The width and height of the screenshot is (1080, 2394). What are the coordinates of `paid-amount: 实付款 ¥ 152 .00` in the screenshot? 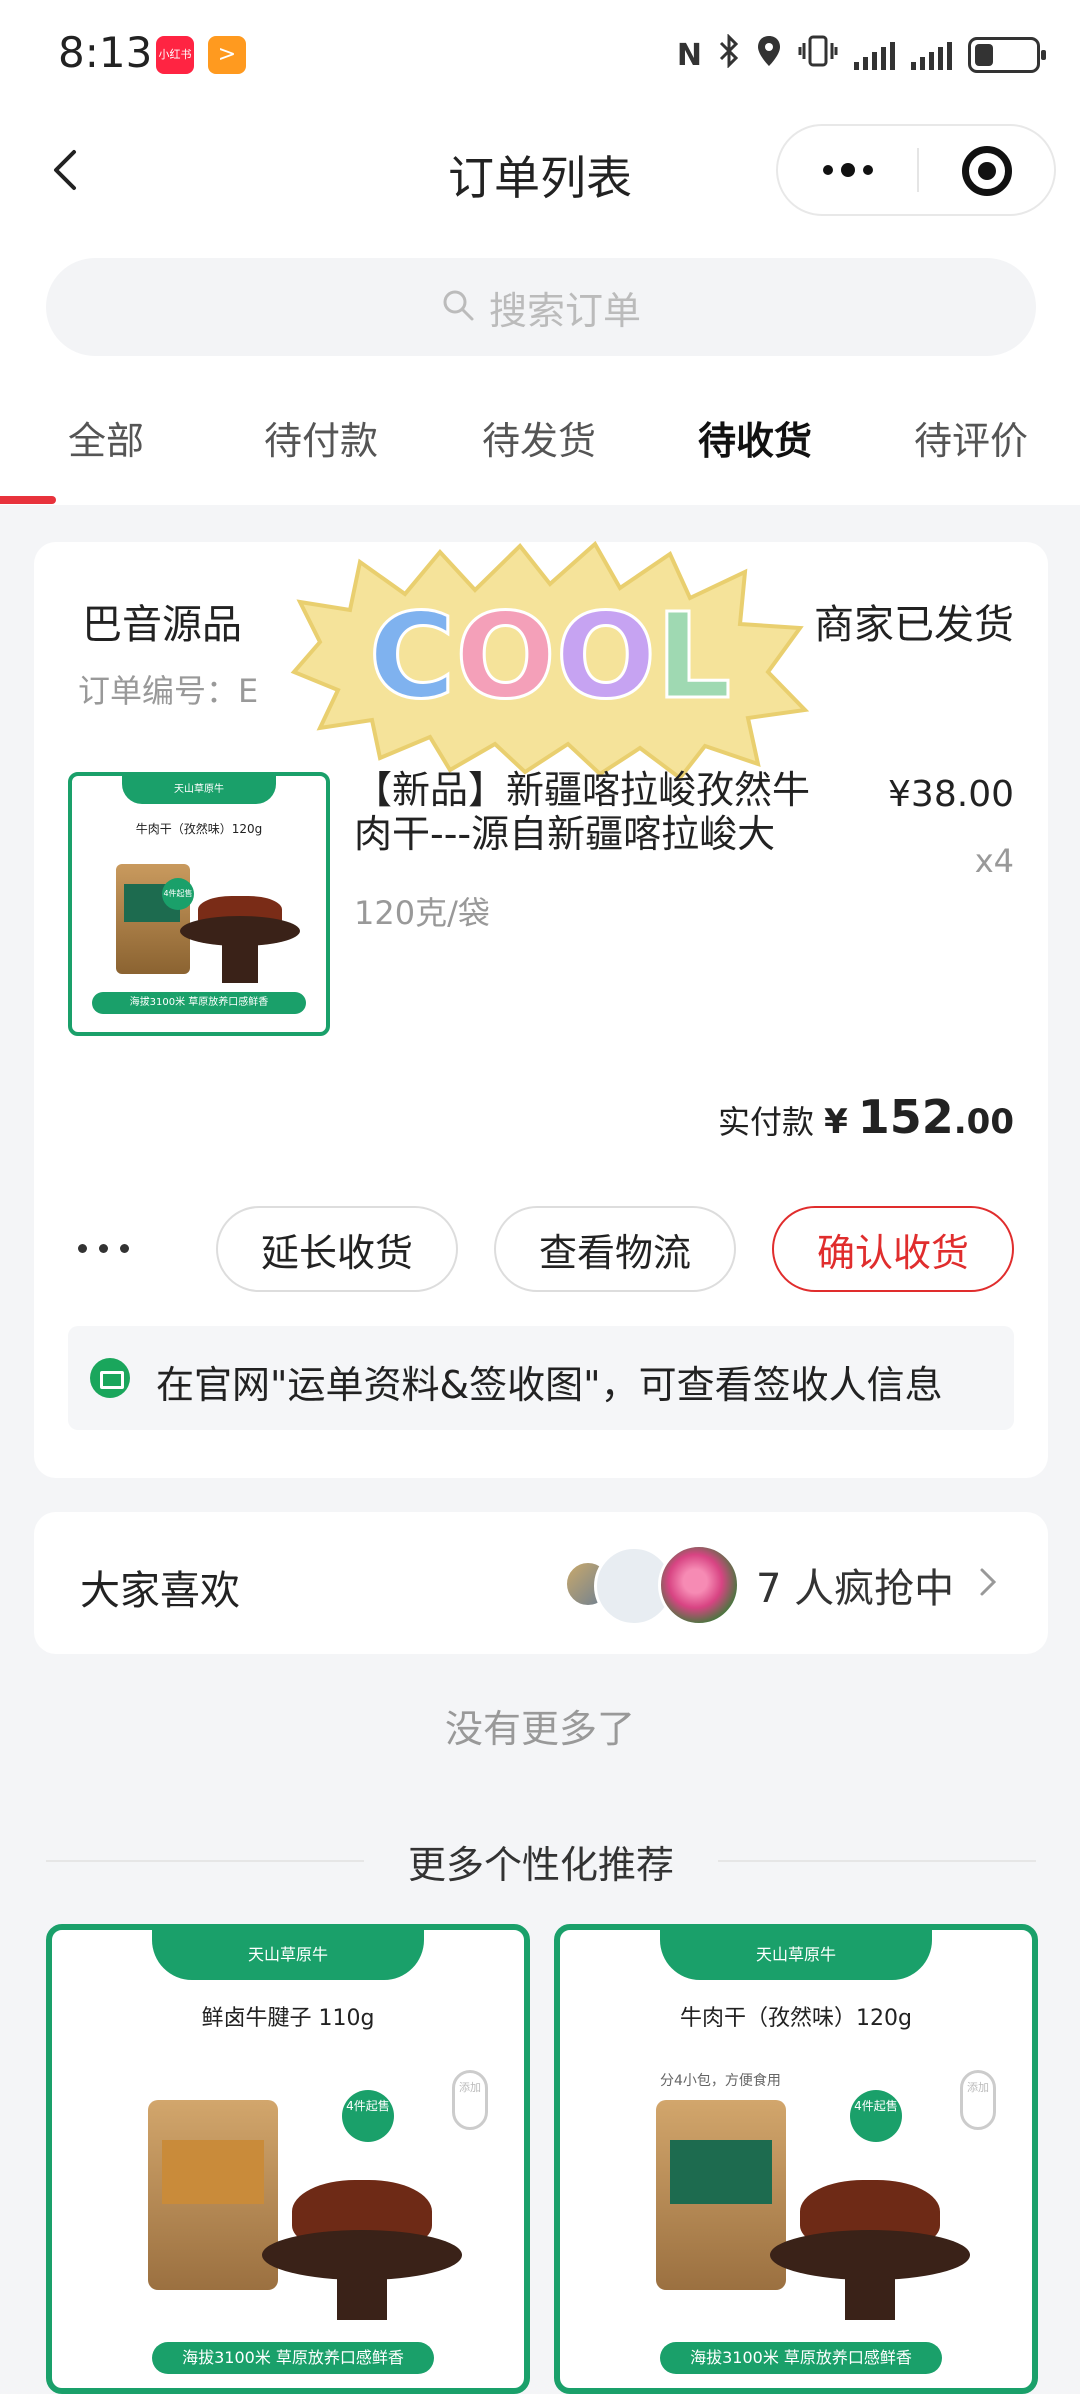 It's located at (866, 1117).